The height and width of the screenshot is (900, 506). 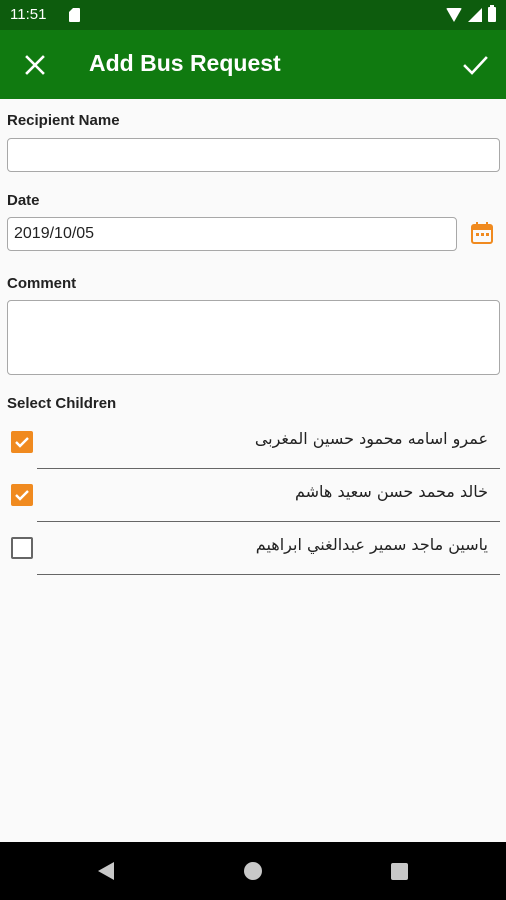 I want to click on check-icon, so click(x=475, y=65).